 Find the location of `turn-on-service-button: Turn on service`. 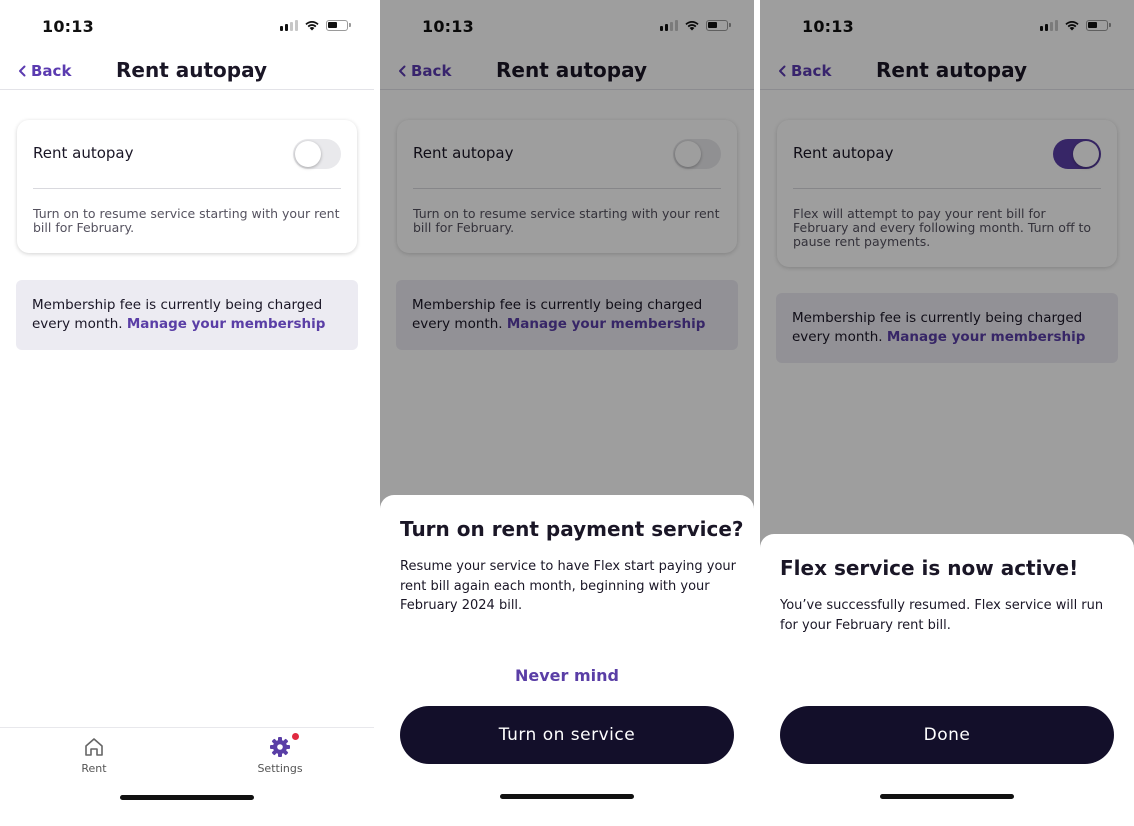

turn-on-service-button: Turn on service is located at coordinates (567, 735).